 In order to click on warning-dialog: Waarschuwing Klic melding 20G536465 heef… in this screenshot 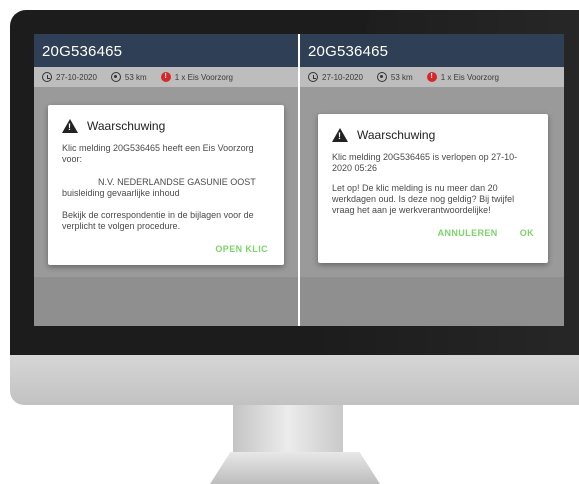, I will do `click(166, 185)`.